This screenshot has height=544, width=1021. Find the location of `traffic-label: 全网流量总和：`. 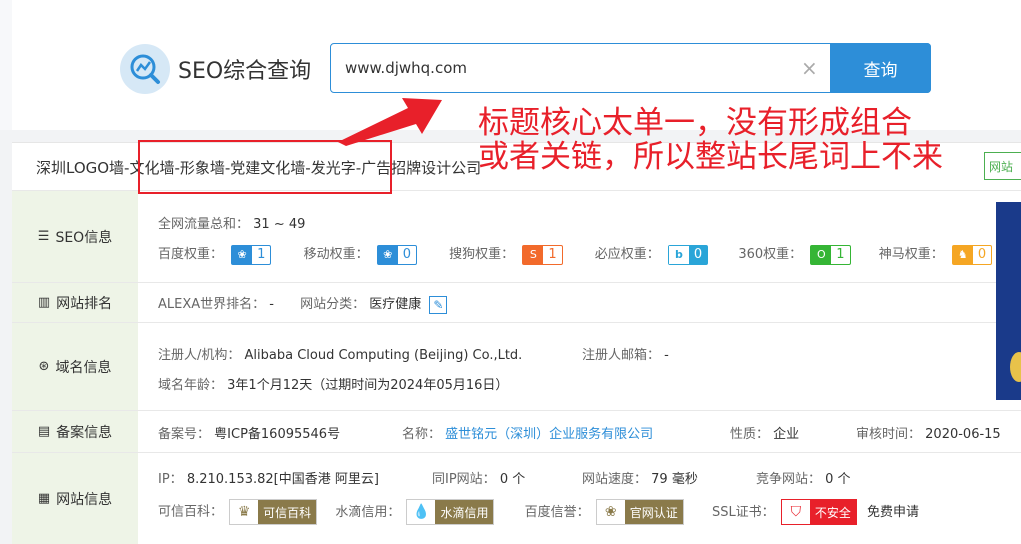

traffic-label: 全网流量总和： is located at coordinates (204, 224).